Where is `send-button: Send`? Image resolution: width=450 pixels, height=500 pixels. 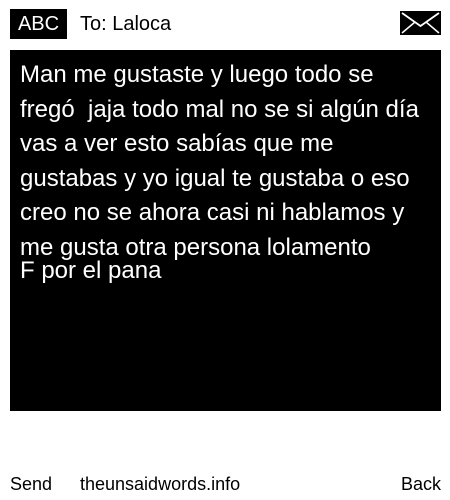 send-button: Send is located at coordinates (31, 484).